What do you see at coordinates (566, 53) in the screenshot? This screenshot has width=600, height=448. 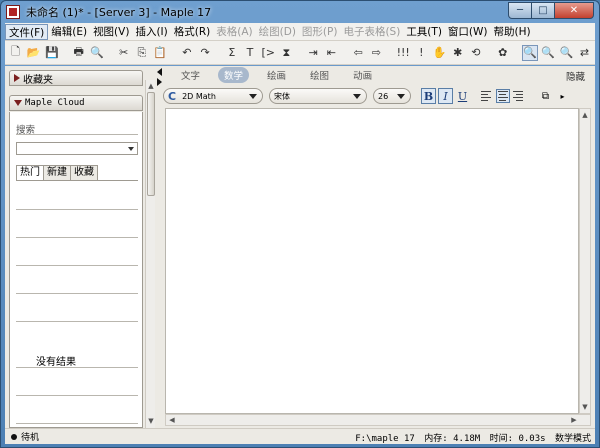 I see `zoom-out-icon: 🔍` at bounding box center [566, 53].